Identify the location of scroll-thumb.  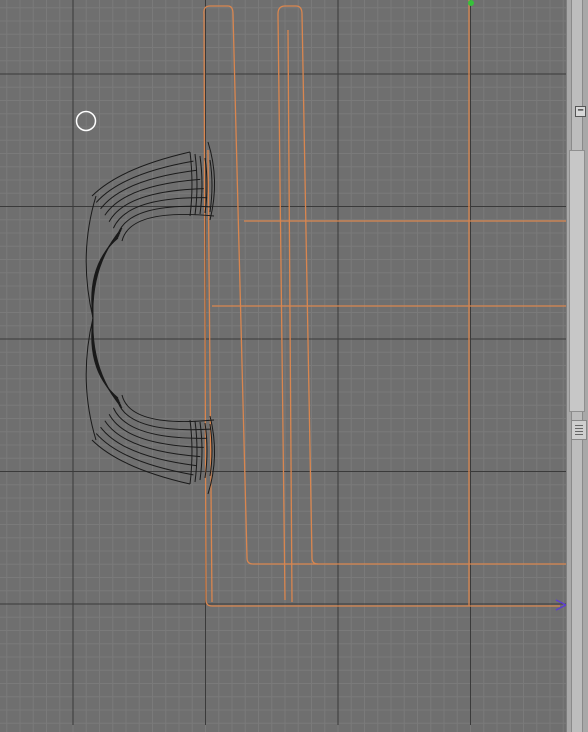
(577, 281).